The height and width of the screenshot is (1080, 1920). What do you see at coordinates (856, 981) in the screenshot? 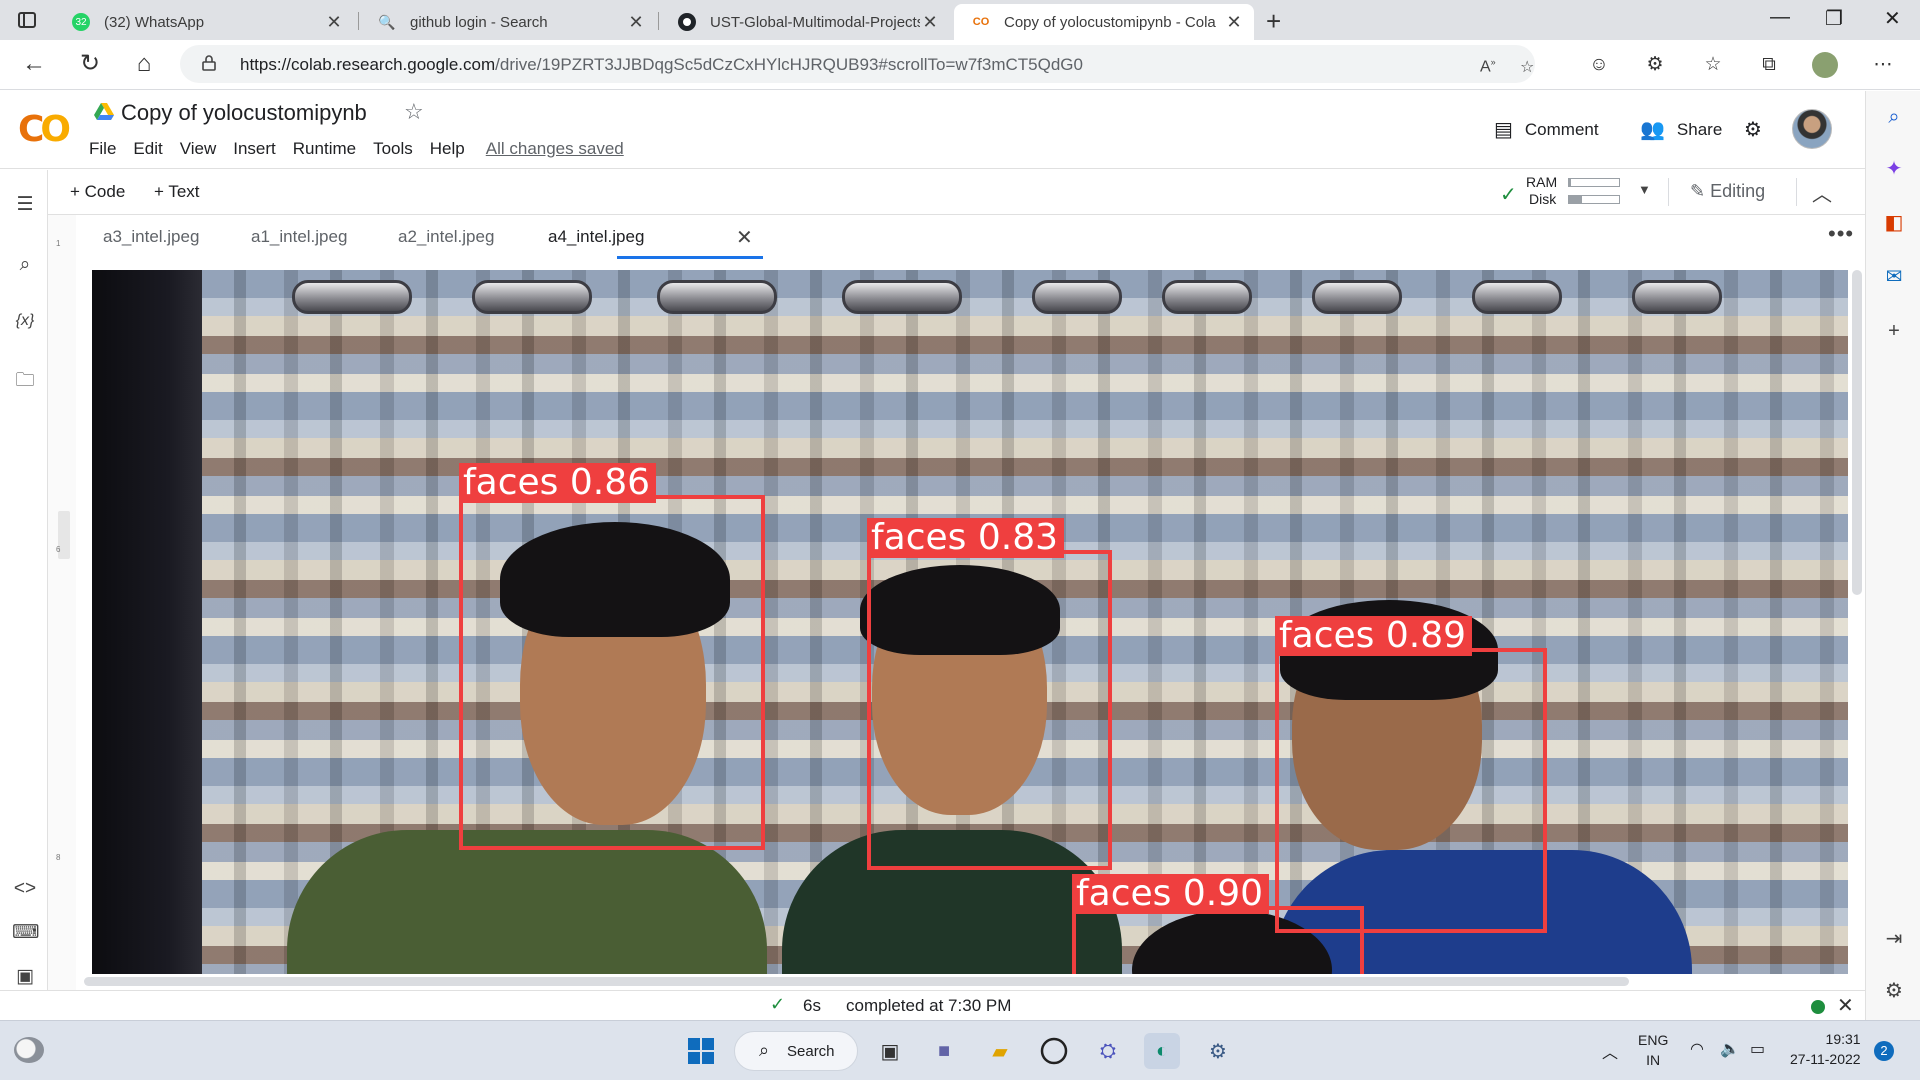
I see `horizontal-scrollbar` at bounding box center [856, 981].